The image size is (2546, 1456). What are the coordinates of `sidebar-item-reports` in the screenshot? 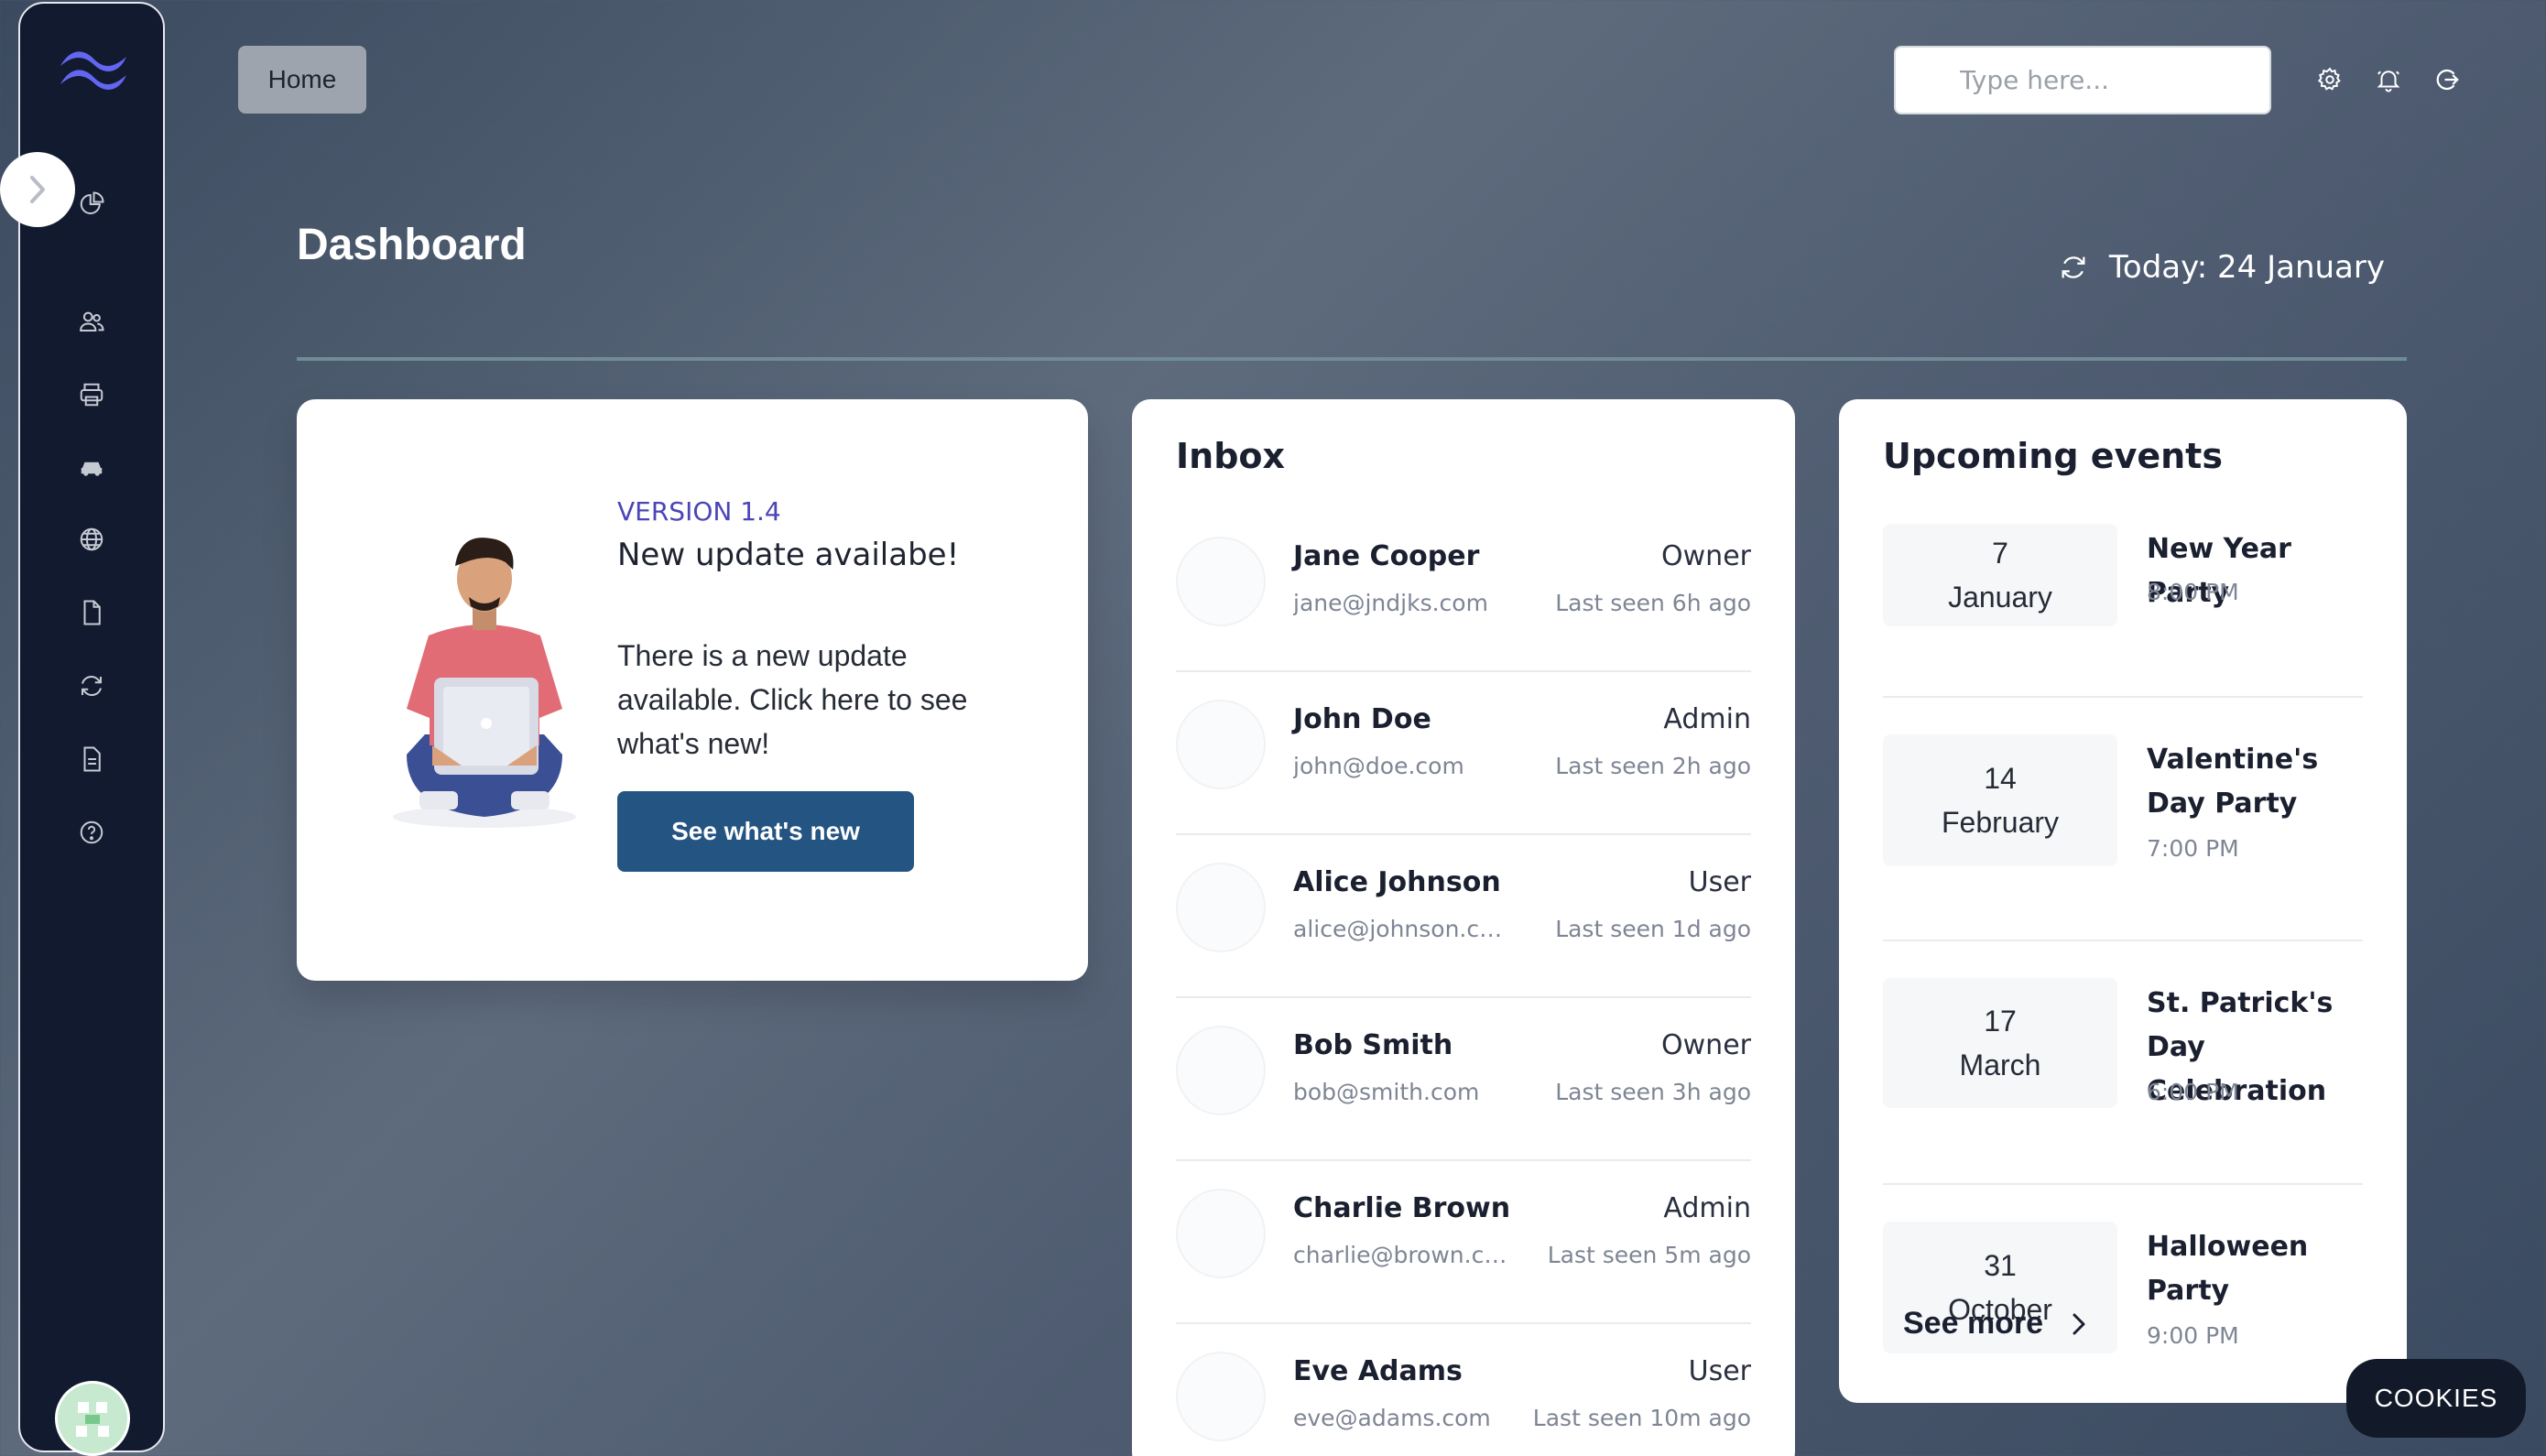 It's located at (91, 759).